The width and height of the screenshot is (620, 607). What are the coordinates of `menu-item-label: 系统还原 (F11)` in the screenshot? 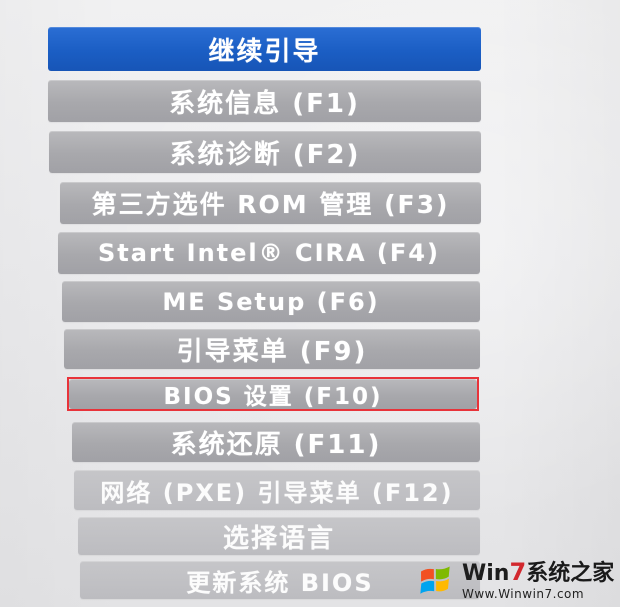 It's located at (276, 444).